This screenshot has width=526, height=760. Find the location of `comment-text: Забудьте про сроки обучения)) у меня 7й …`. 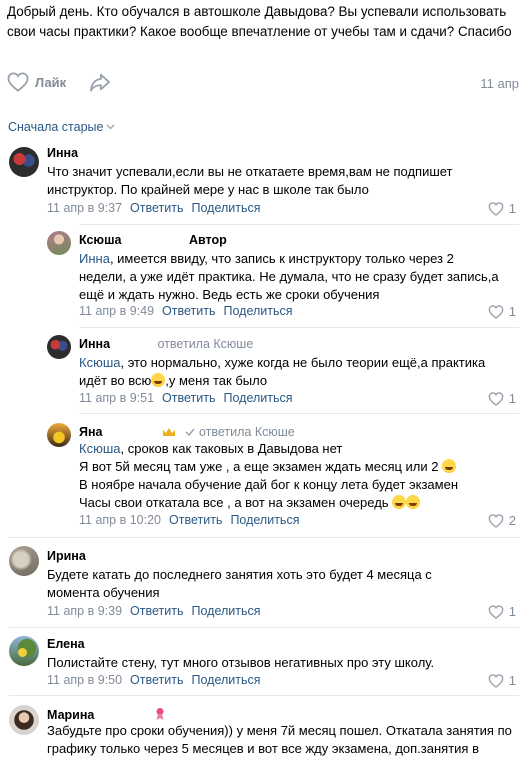

comment-text: Забудьте про сроки обучения)) у меня 7й … is located at coordinates (279, 739).